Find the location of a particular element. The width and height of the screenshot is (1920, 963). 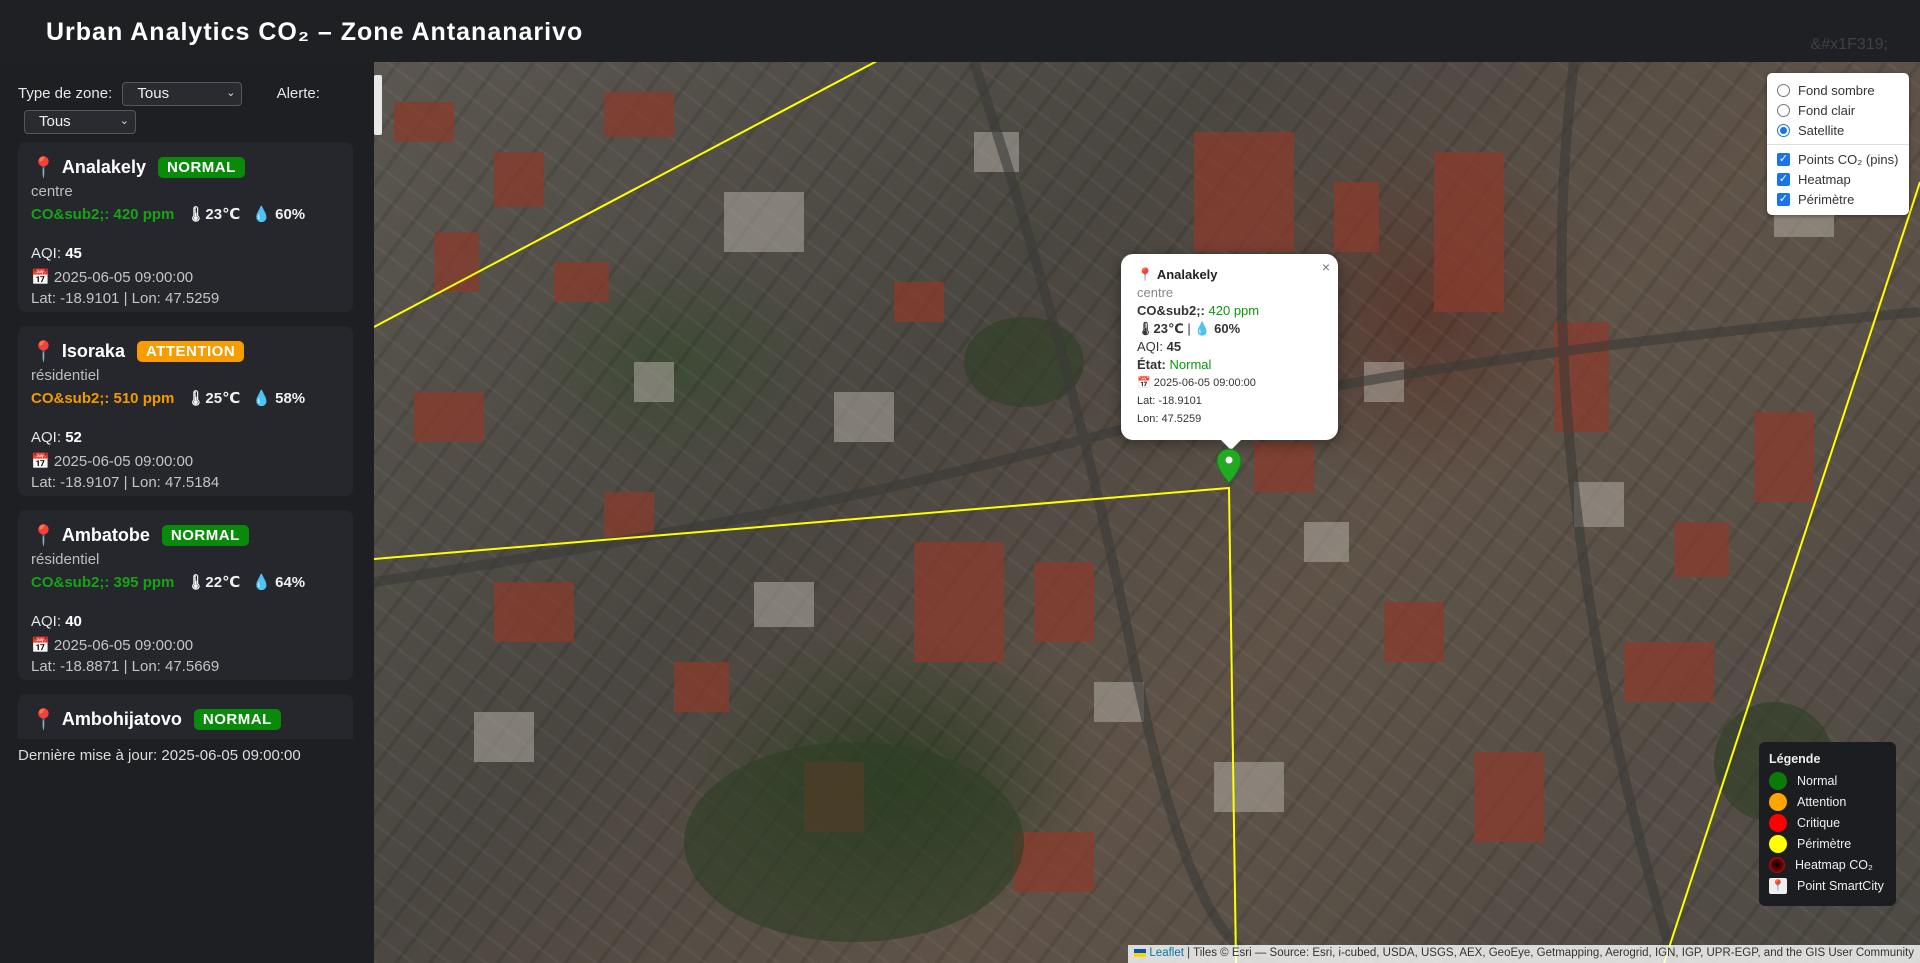

status-badge: ATTENTION is located at coordinates (190, 351).